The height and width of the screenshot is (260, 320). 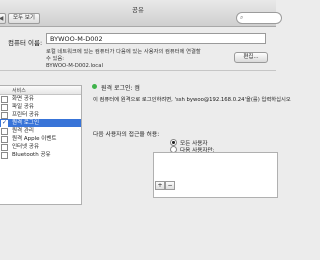 What do you see at coordinates (160, 185) in the screenshot?
I see `add-user-button: +` at bounding box center [160, 185].